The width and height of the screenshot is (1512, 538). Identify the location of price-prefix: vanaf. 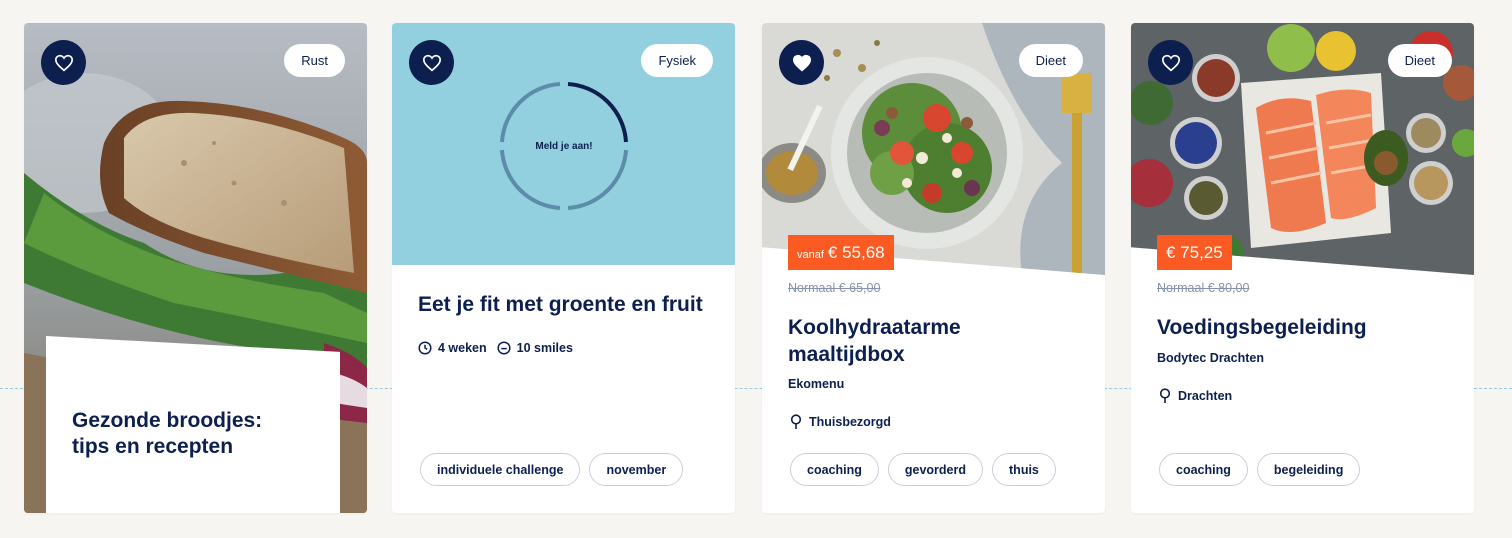
(810, 255).